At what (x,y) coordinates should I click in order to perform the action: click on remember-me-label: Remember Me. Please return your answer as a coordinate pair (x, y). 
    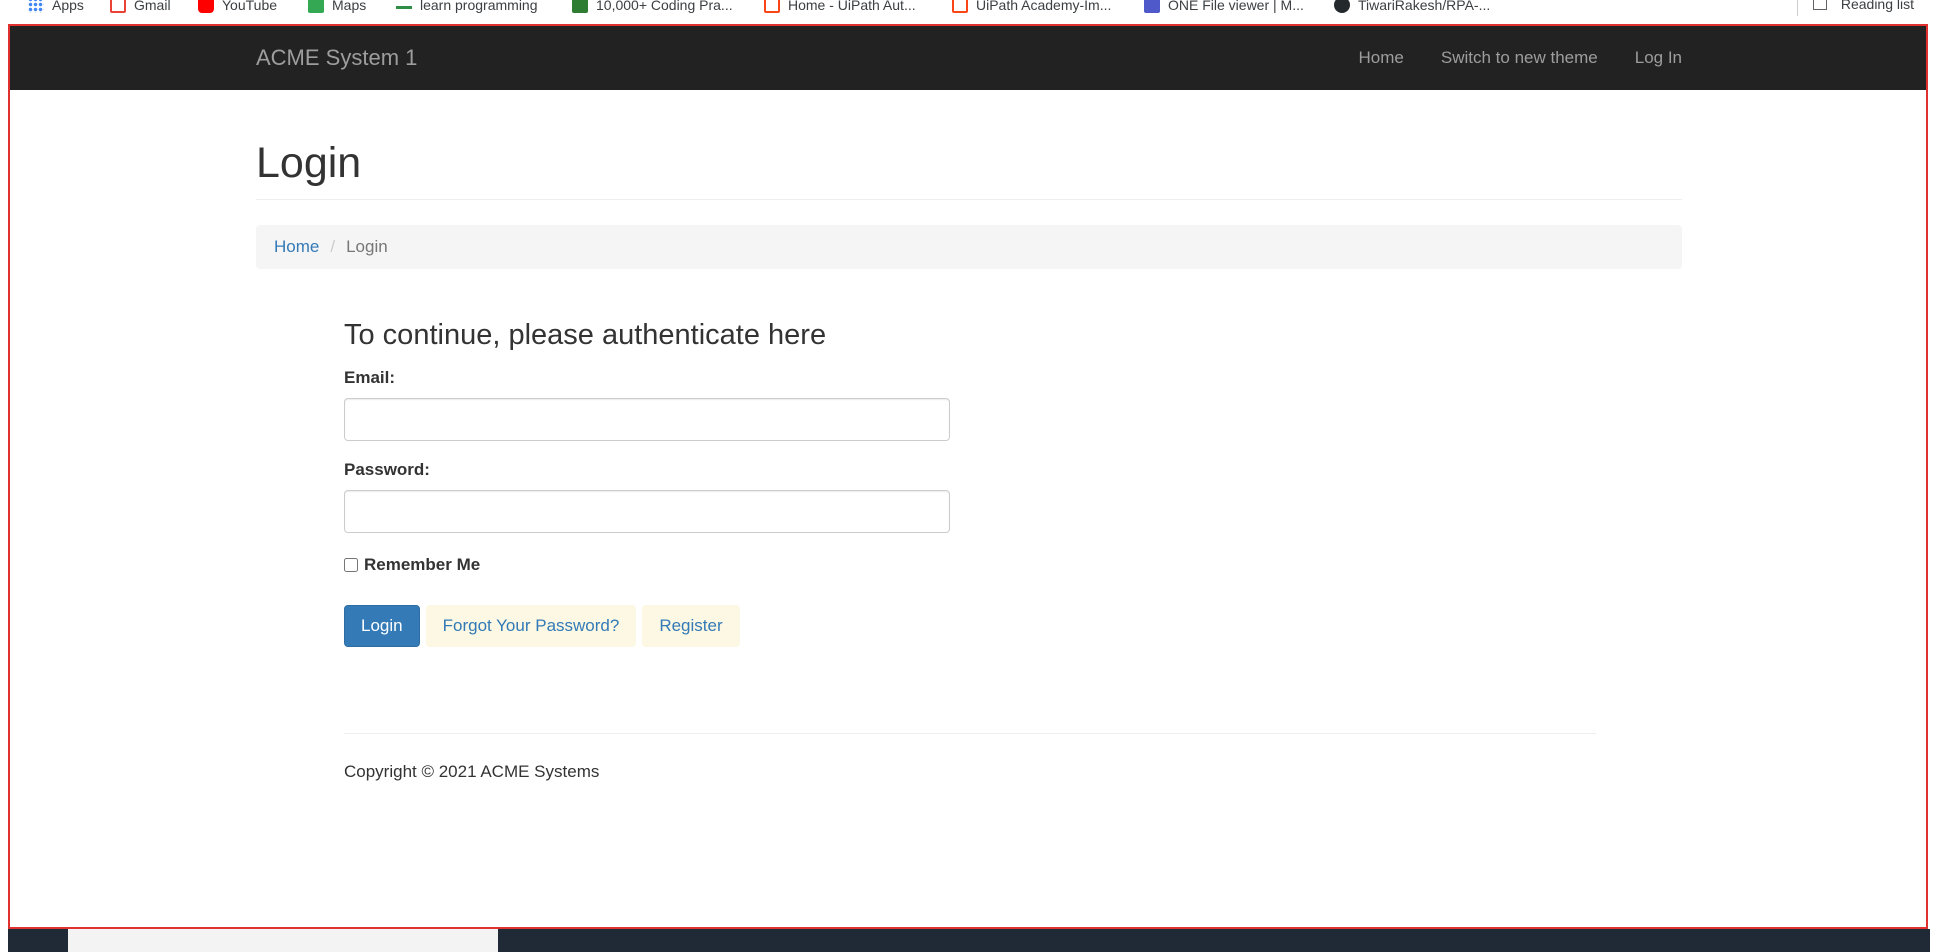
    Looking at the image, I should click on (422, 565).